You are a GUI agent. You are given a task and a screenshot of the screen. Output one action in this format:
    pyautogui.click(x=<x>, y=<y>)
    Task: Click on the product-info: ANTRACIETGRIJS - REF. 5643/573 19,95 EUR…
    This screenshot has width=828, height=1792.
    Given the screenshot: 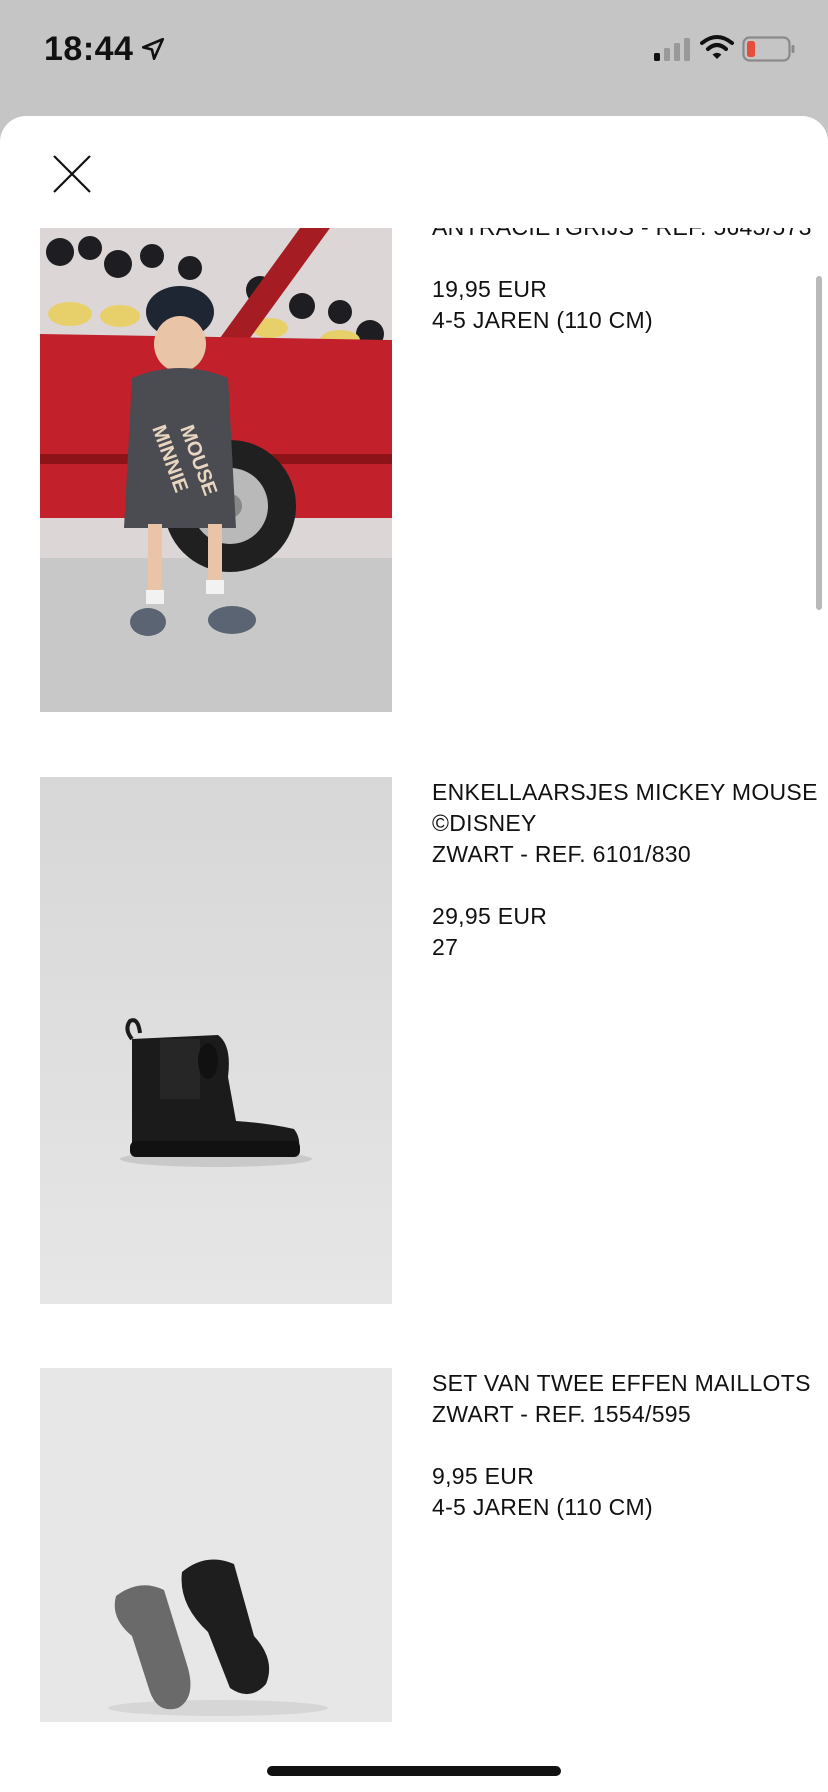 What is the action you would take?
    pyautogui.click(x=622, y=282)
    